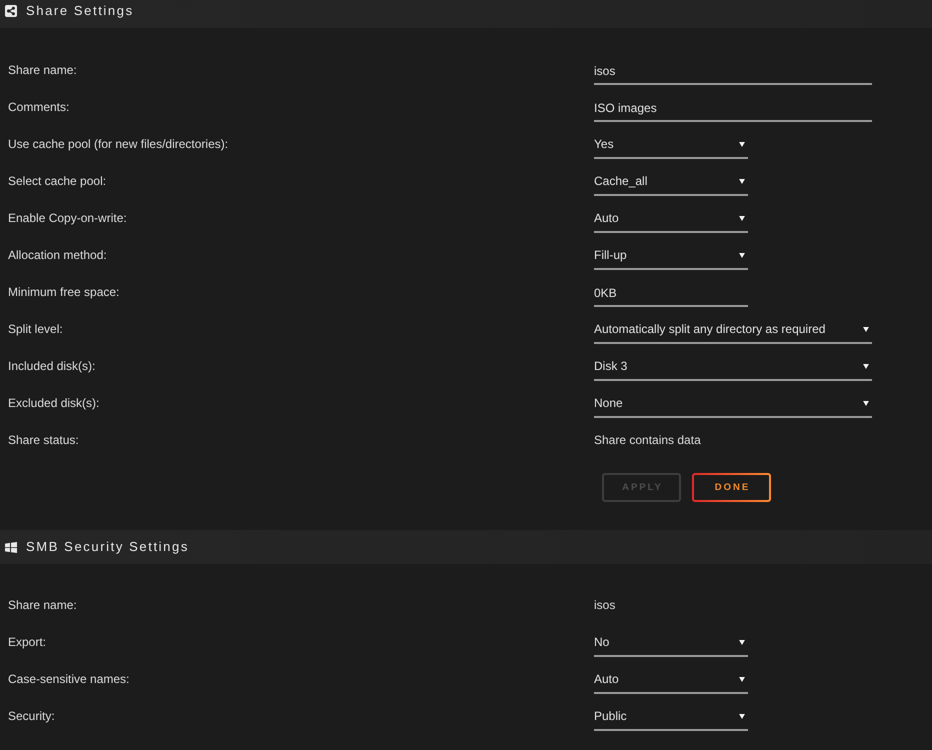 The height and width of the screenshot is (750, 932). Describe the element at coordinates (733, 366) in the screenshot. I see `dropdown: Disk 3` at that location.